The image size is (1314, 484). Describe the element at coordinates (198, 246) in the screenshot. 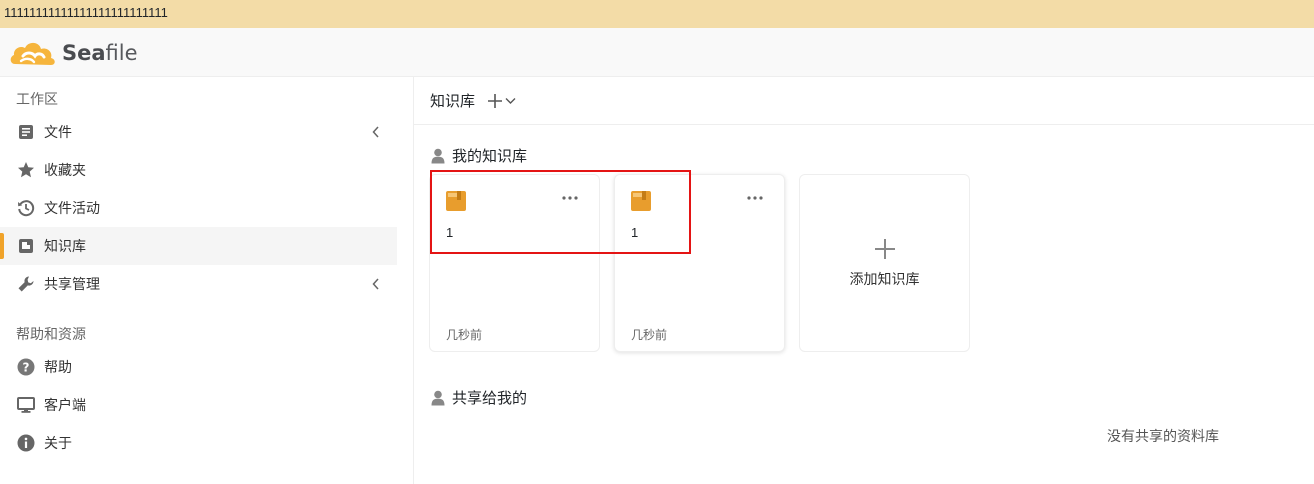

I see `sidebar-item-wikis: 知识库` at that location.